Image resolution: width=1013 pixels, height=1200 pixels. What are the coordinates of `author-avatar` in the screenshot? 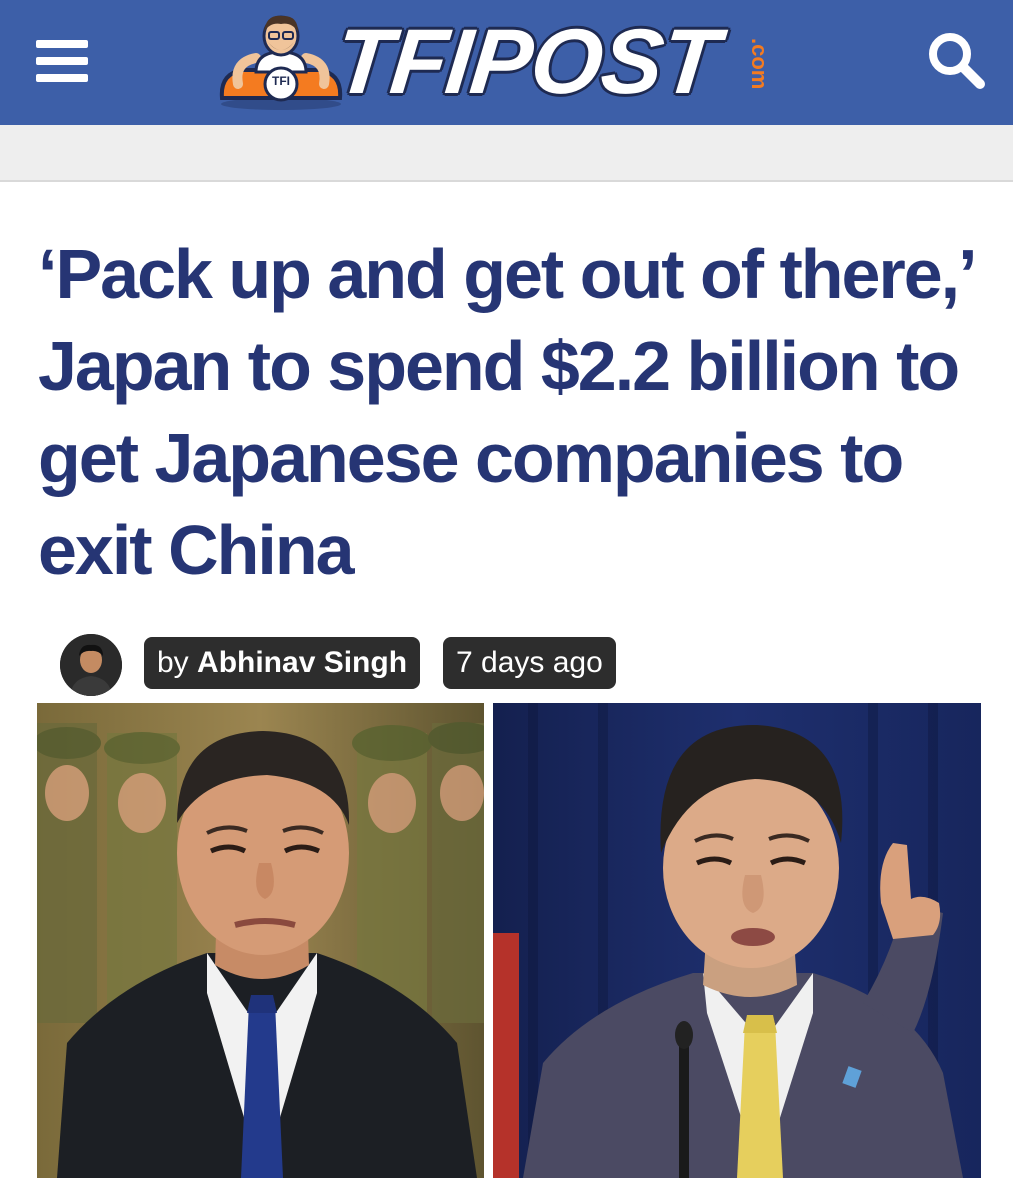 It's located at (91, 665).